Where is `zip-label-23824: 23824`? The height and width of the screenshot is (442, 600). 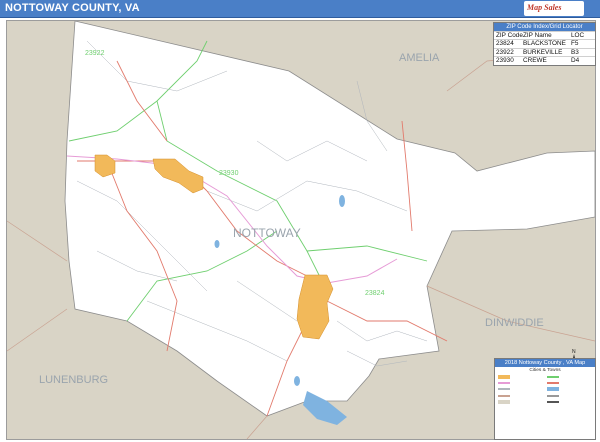
zip-label-23824: 23824 is located at coordinates (375, 293).